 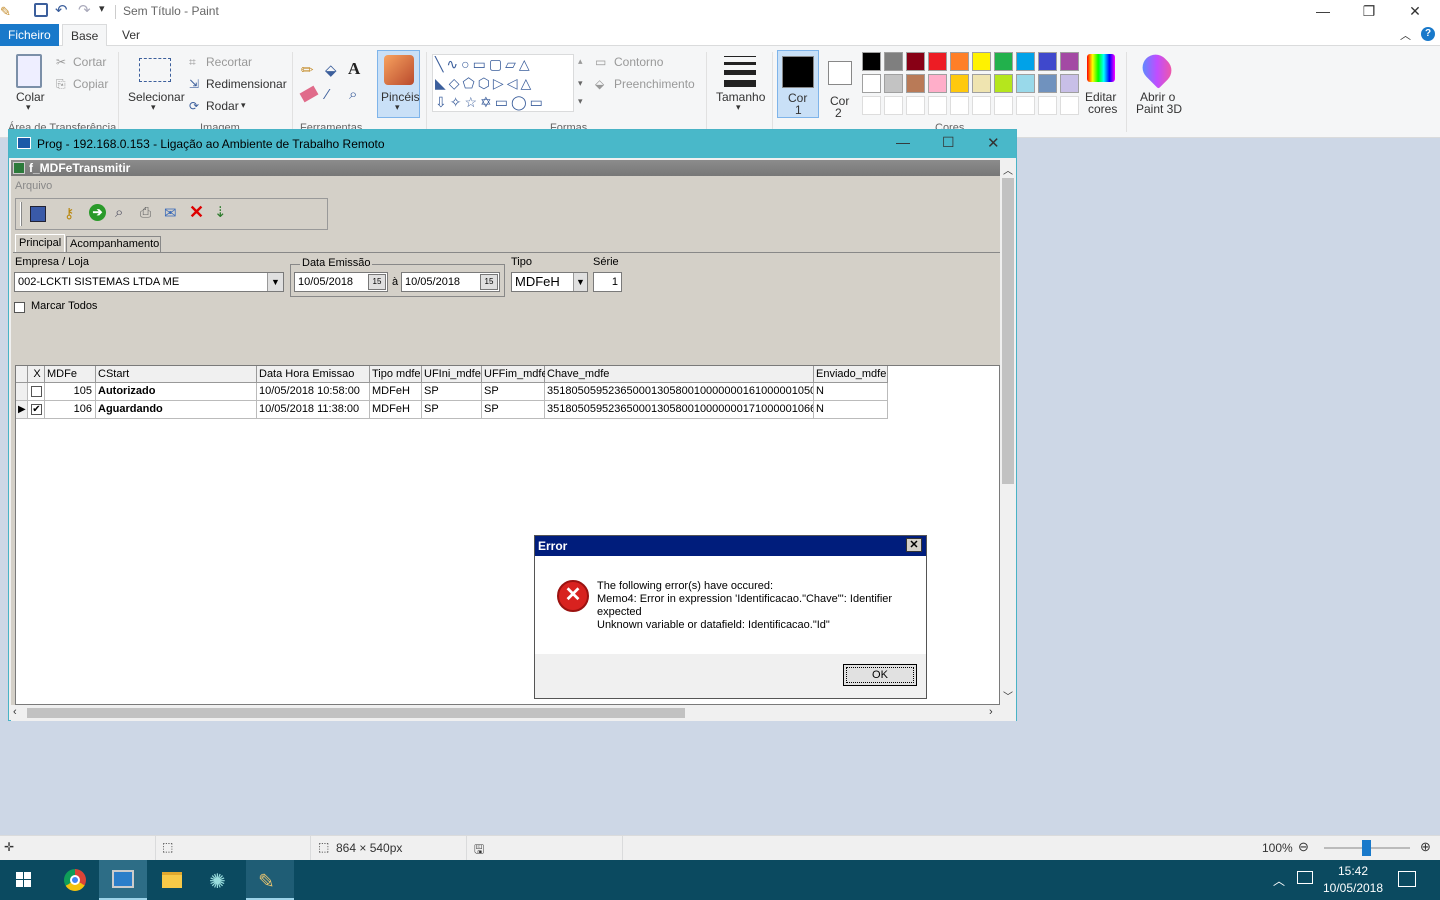 What do you see at coordinates (1428, 34) in the screenshot?
I see `help-icon: ?` at bounding box center [1428, 34].